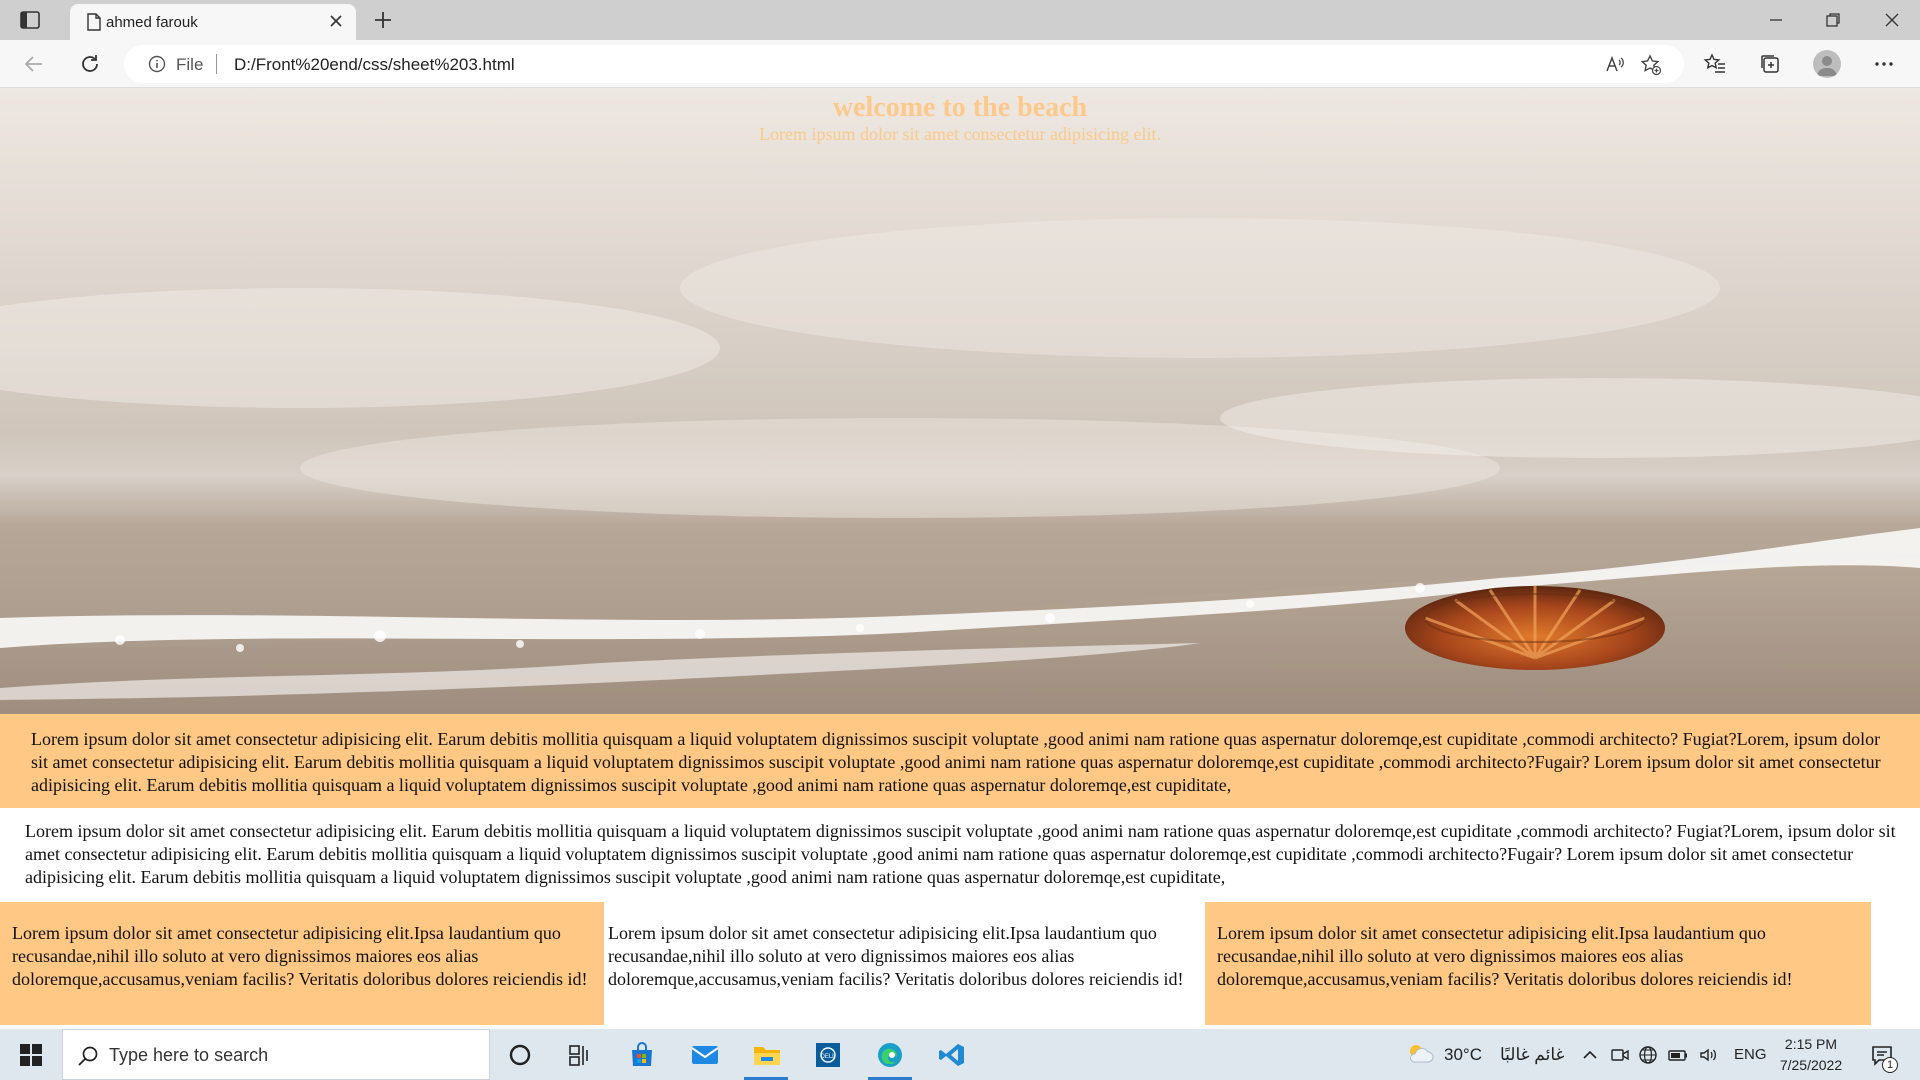  I want to click on collections-icon, so click(1770, 64).